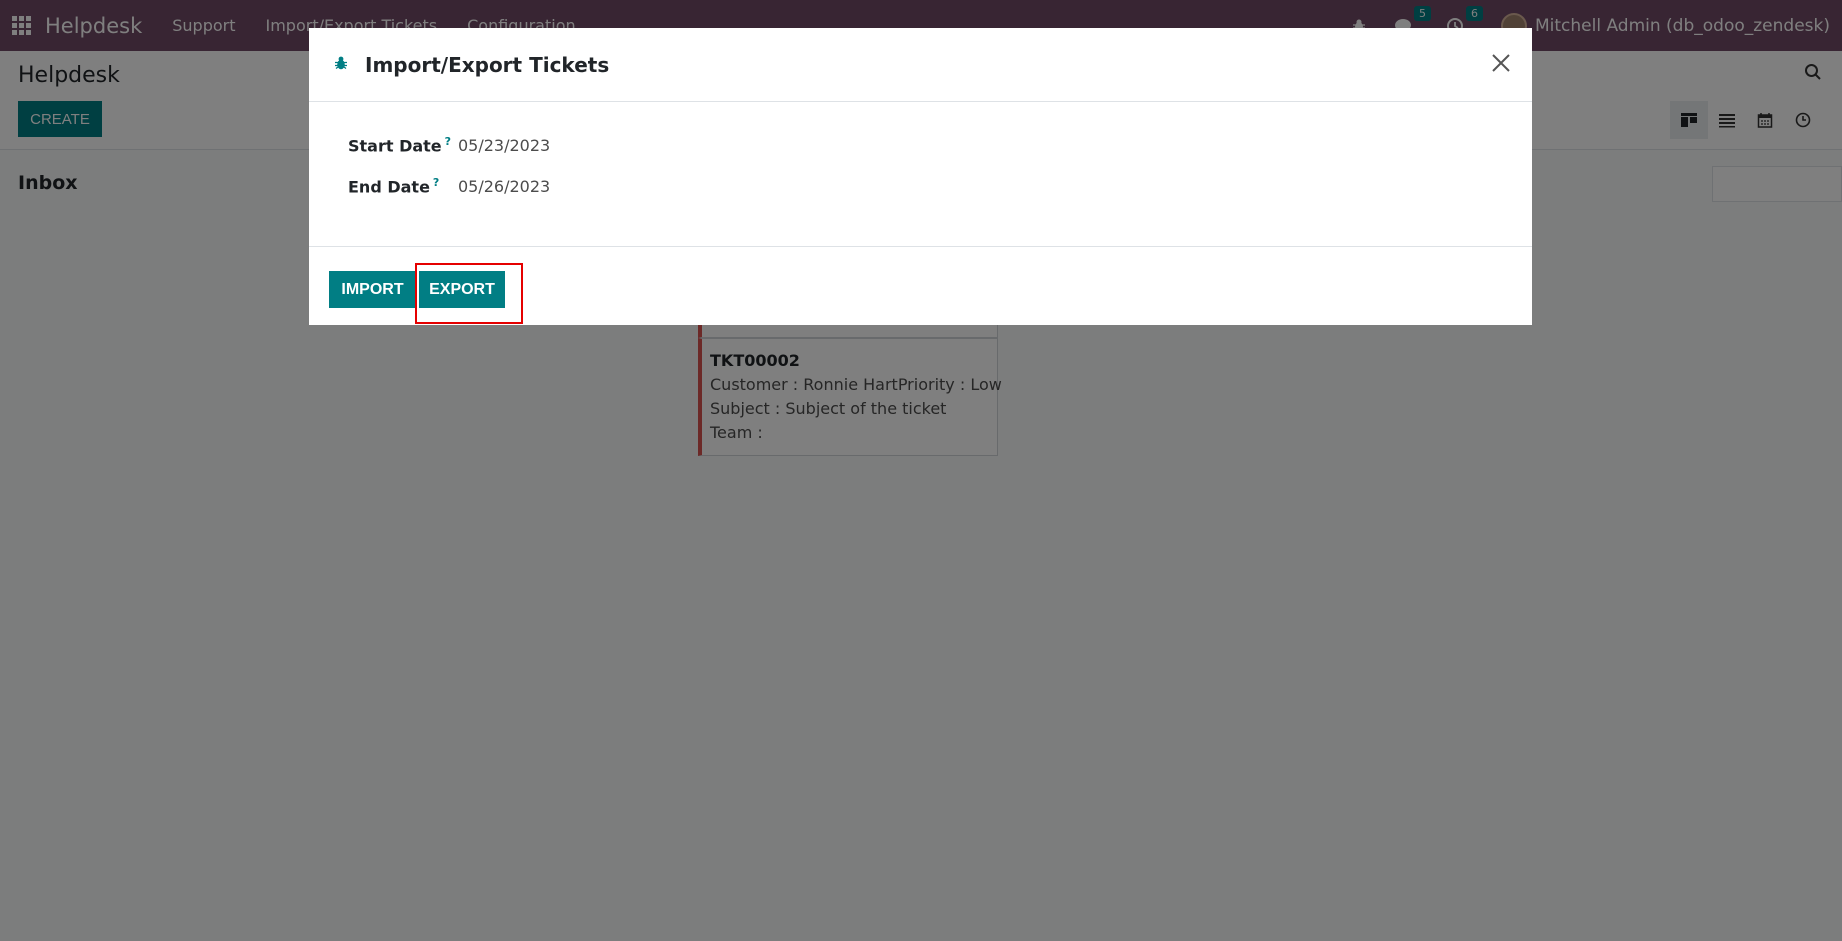  What do you see at coordinates (449, 186) in the screenshot?
I see `end-date-row: End Date? 05/26/2023` at bounding box center [449, 186].